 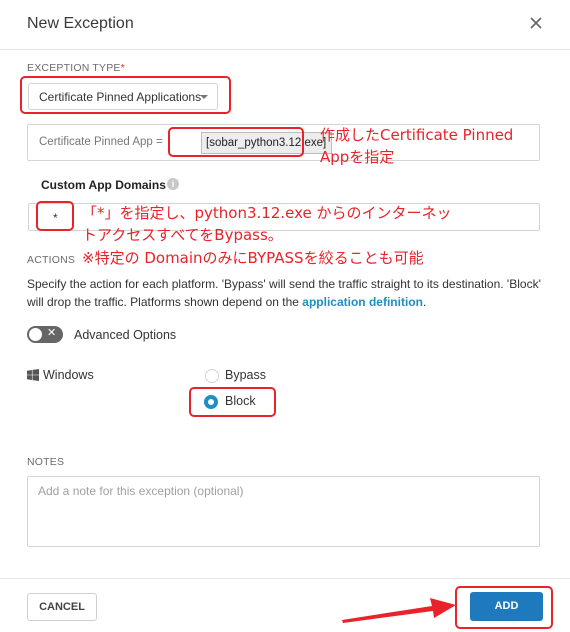 I want to click on annotation-domain-line3: ※特定の DomainのみにBYPASSを絞ることも可能, so click(x=253, y=258).